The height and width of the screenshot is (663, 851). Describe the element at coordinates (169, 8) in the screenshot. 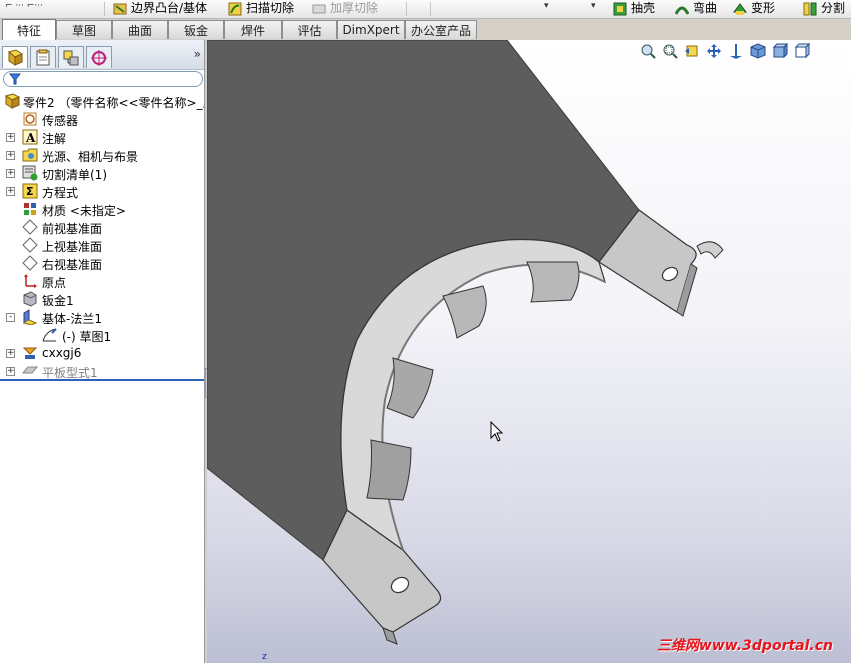

I see `boundary-boss-label: 边界凸台/基体` at that location.